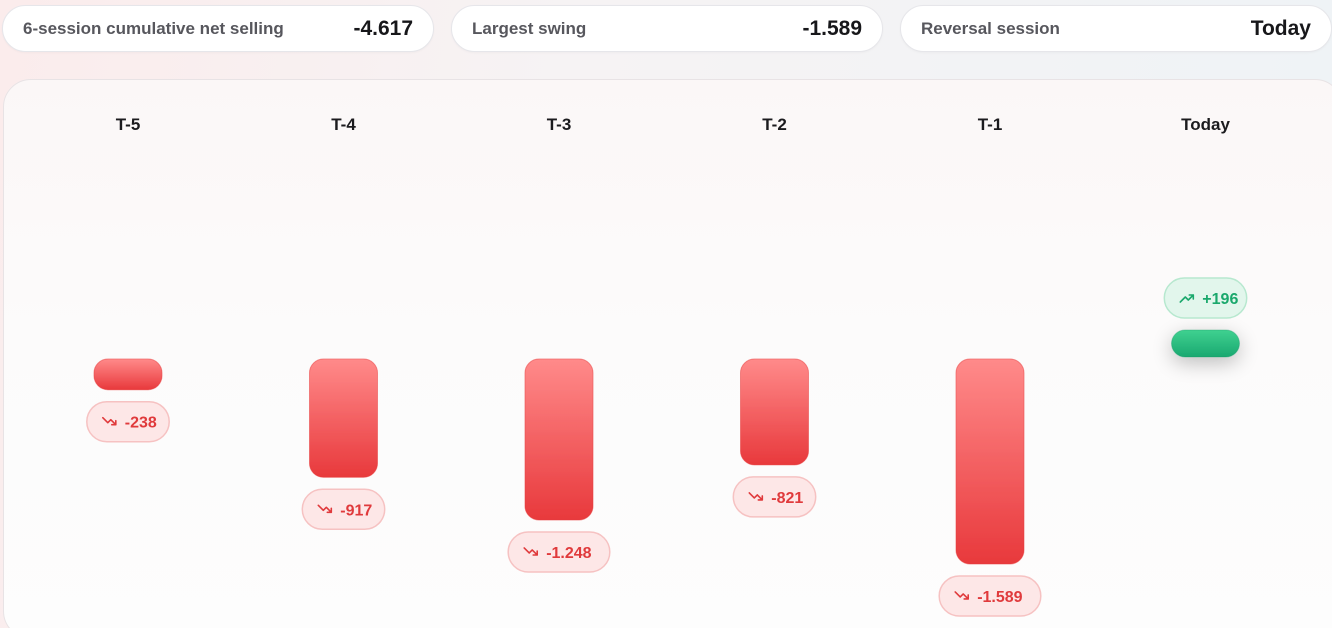  What do you see at coordinates (141, 423) in the screenshot?
I see `data-label-text: -238` at bounding box center [141, 423].